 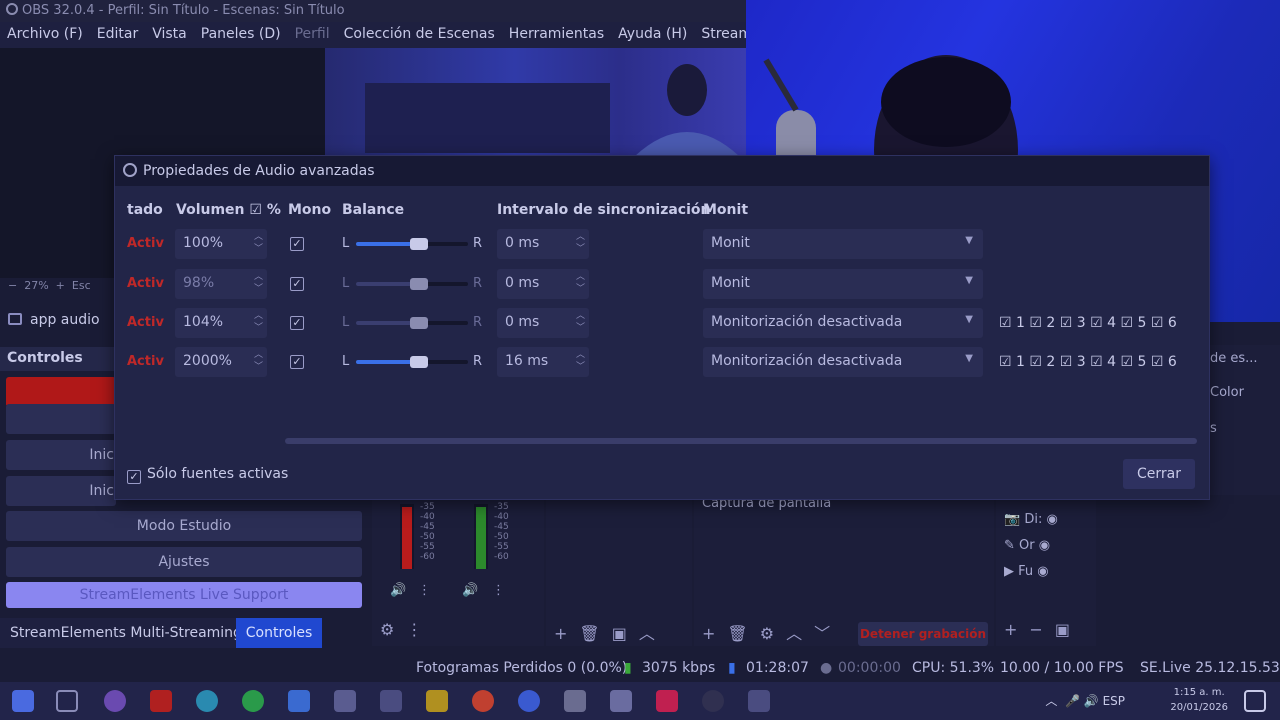 I want to click on chrome-icon, so click(x=483, y=701).